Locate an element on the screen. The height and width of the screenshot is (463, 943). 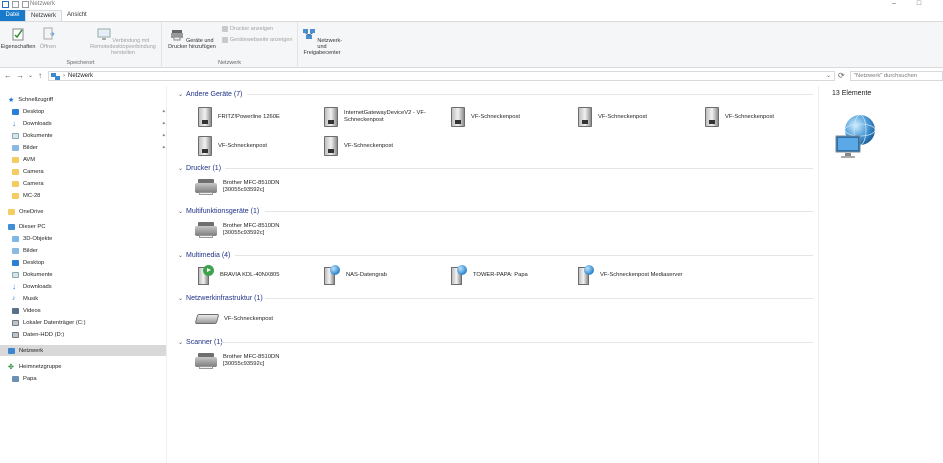
device-item: FRITZ!Powerline 1260E is located at coordinates (239, 117).